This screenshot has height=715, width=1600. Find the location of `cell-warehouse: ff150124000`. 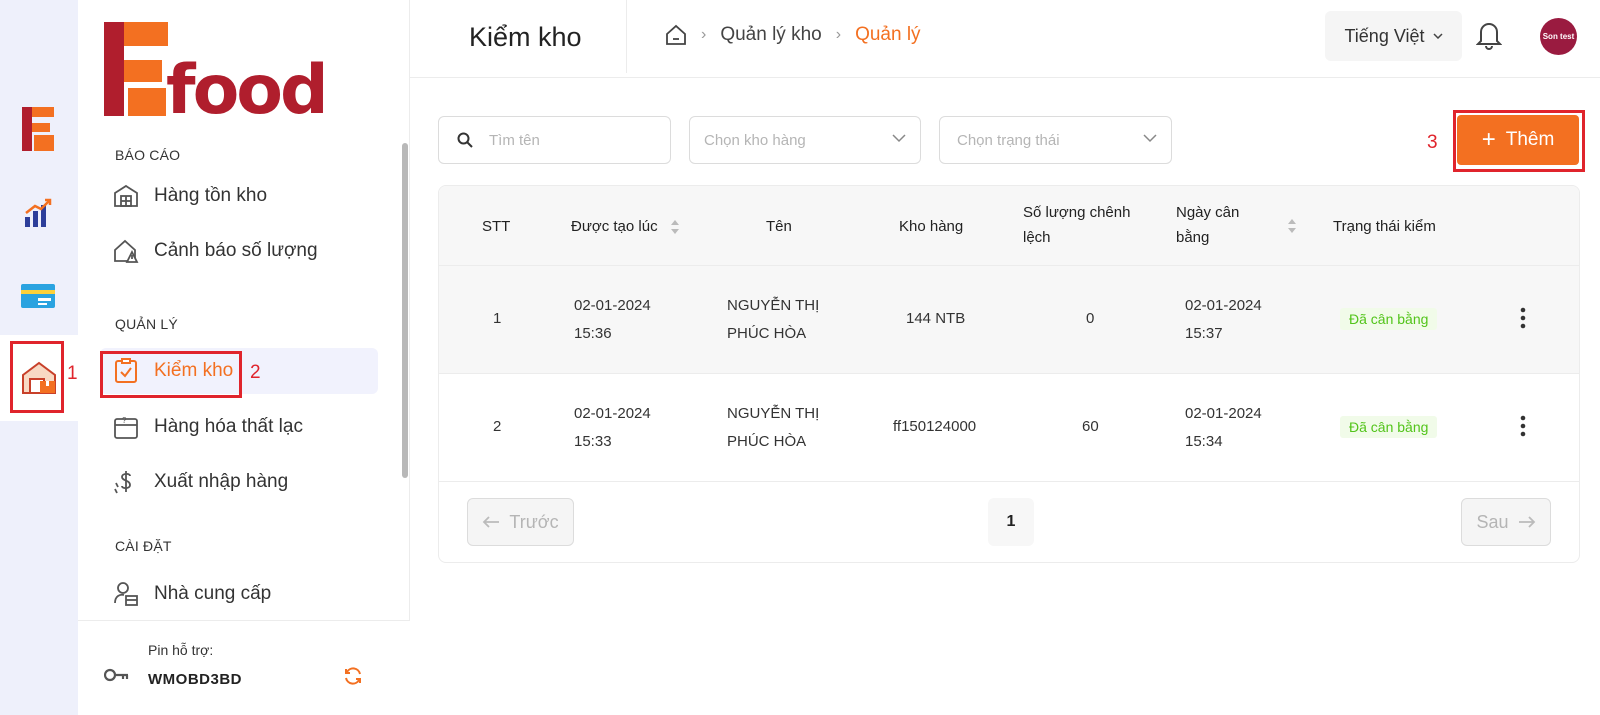

cell-warehouse: ff150124000 is located at coordinates (935, 426).